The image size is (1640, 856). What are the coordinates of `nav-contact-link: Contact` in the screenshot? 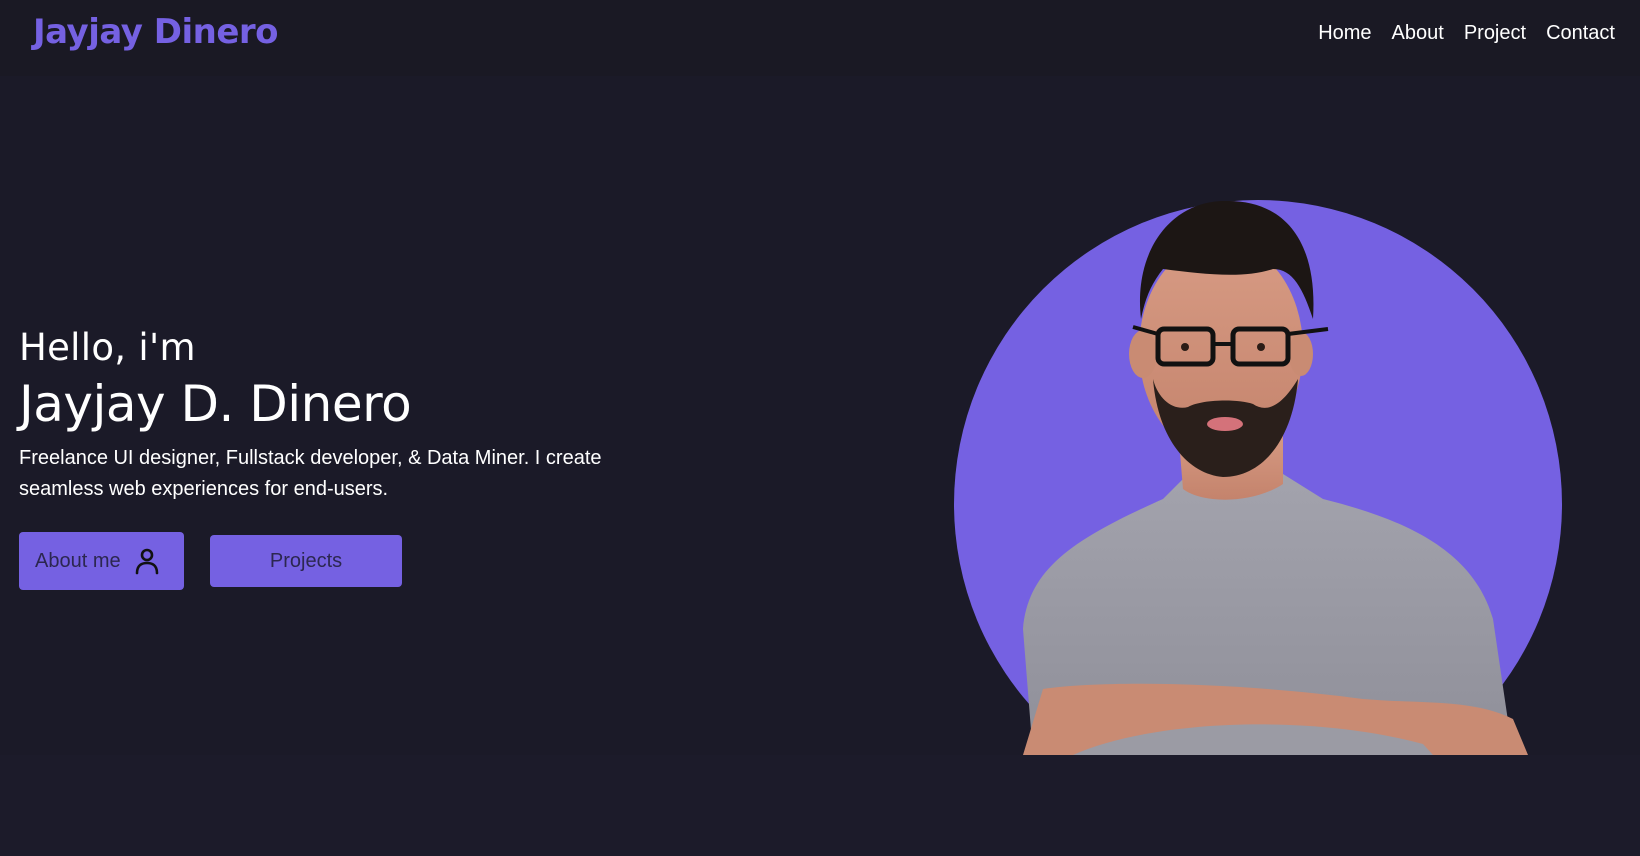 It's located at (1580, 33).